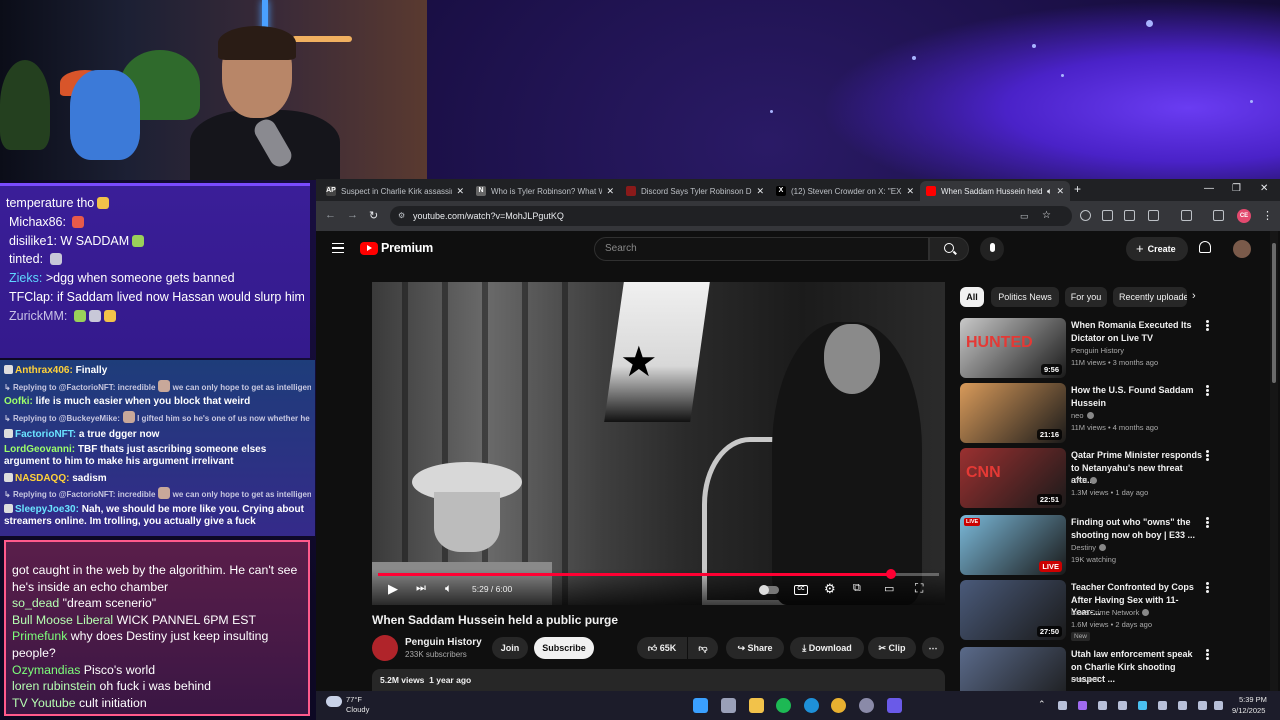  What do you see at coordinates (1205, 247) in the screenshot?
I see `notifications-bell-icon` at bounding box center [1205, 247].